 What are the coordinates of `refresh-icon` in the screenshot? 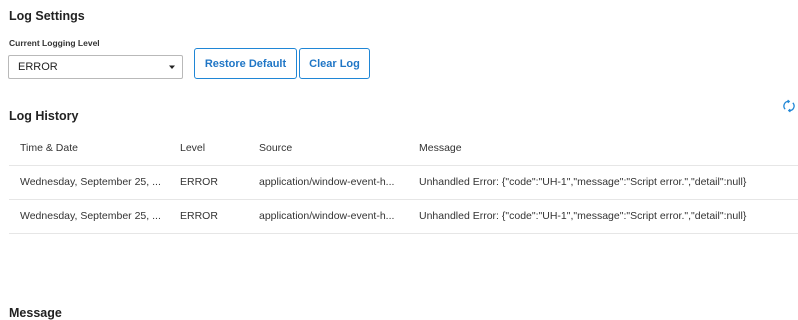 It's located at (789, 106).